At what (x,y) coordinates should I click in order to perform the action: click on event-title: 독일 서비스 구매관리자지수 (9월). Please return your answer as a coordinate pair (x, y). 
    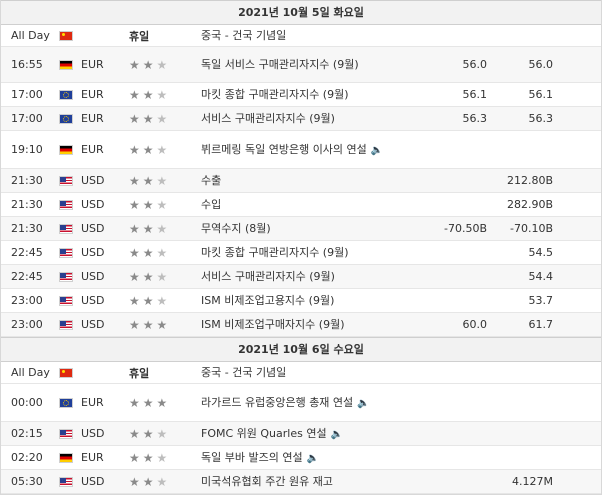
    Looking at the image, I should click on (280, 64).